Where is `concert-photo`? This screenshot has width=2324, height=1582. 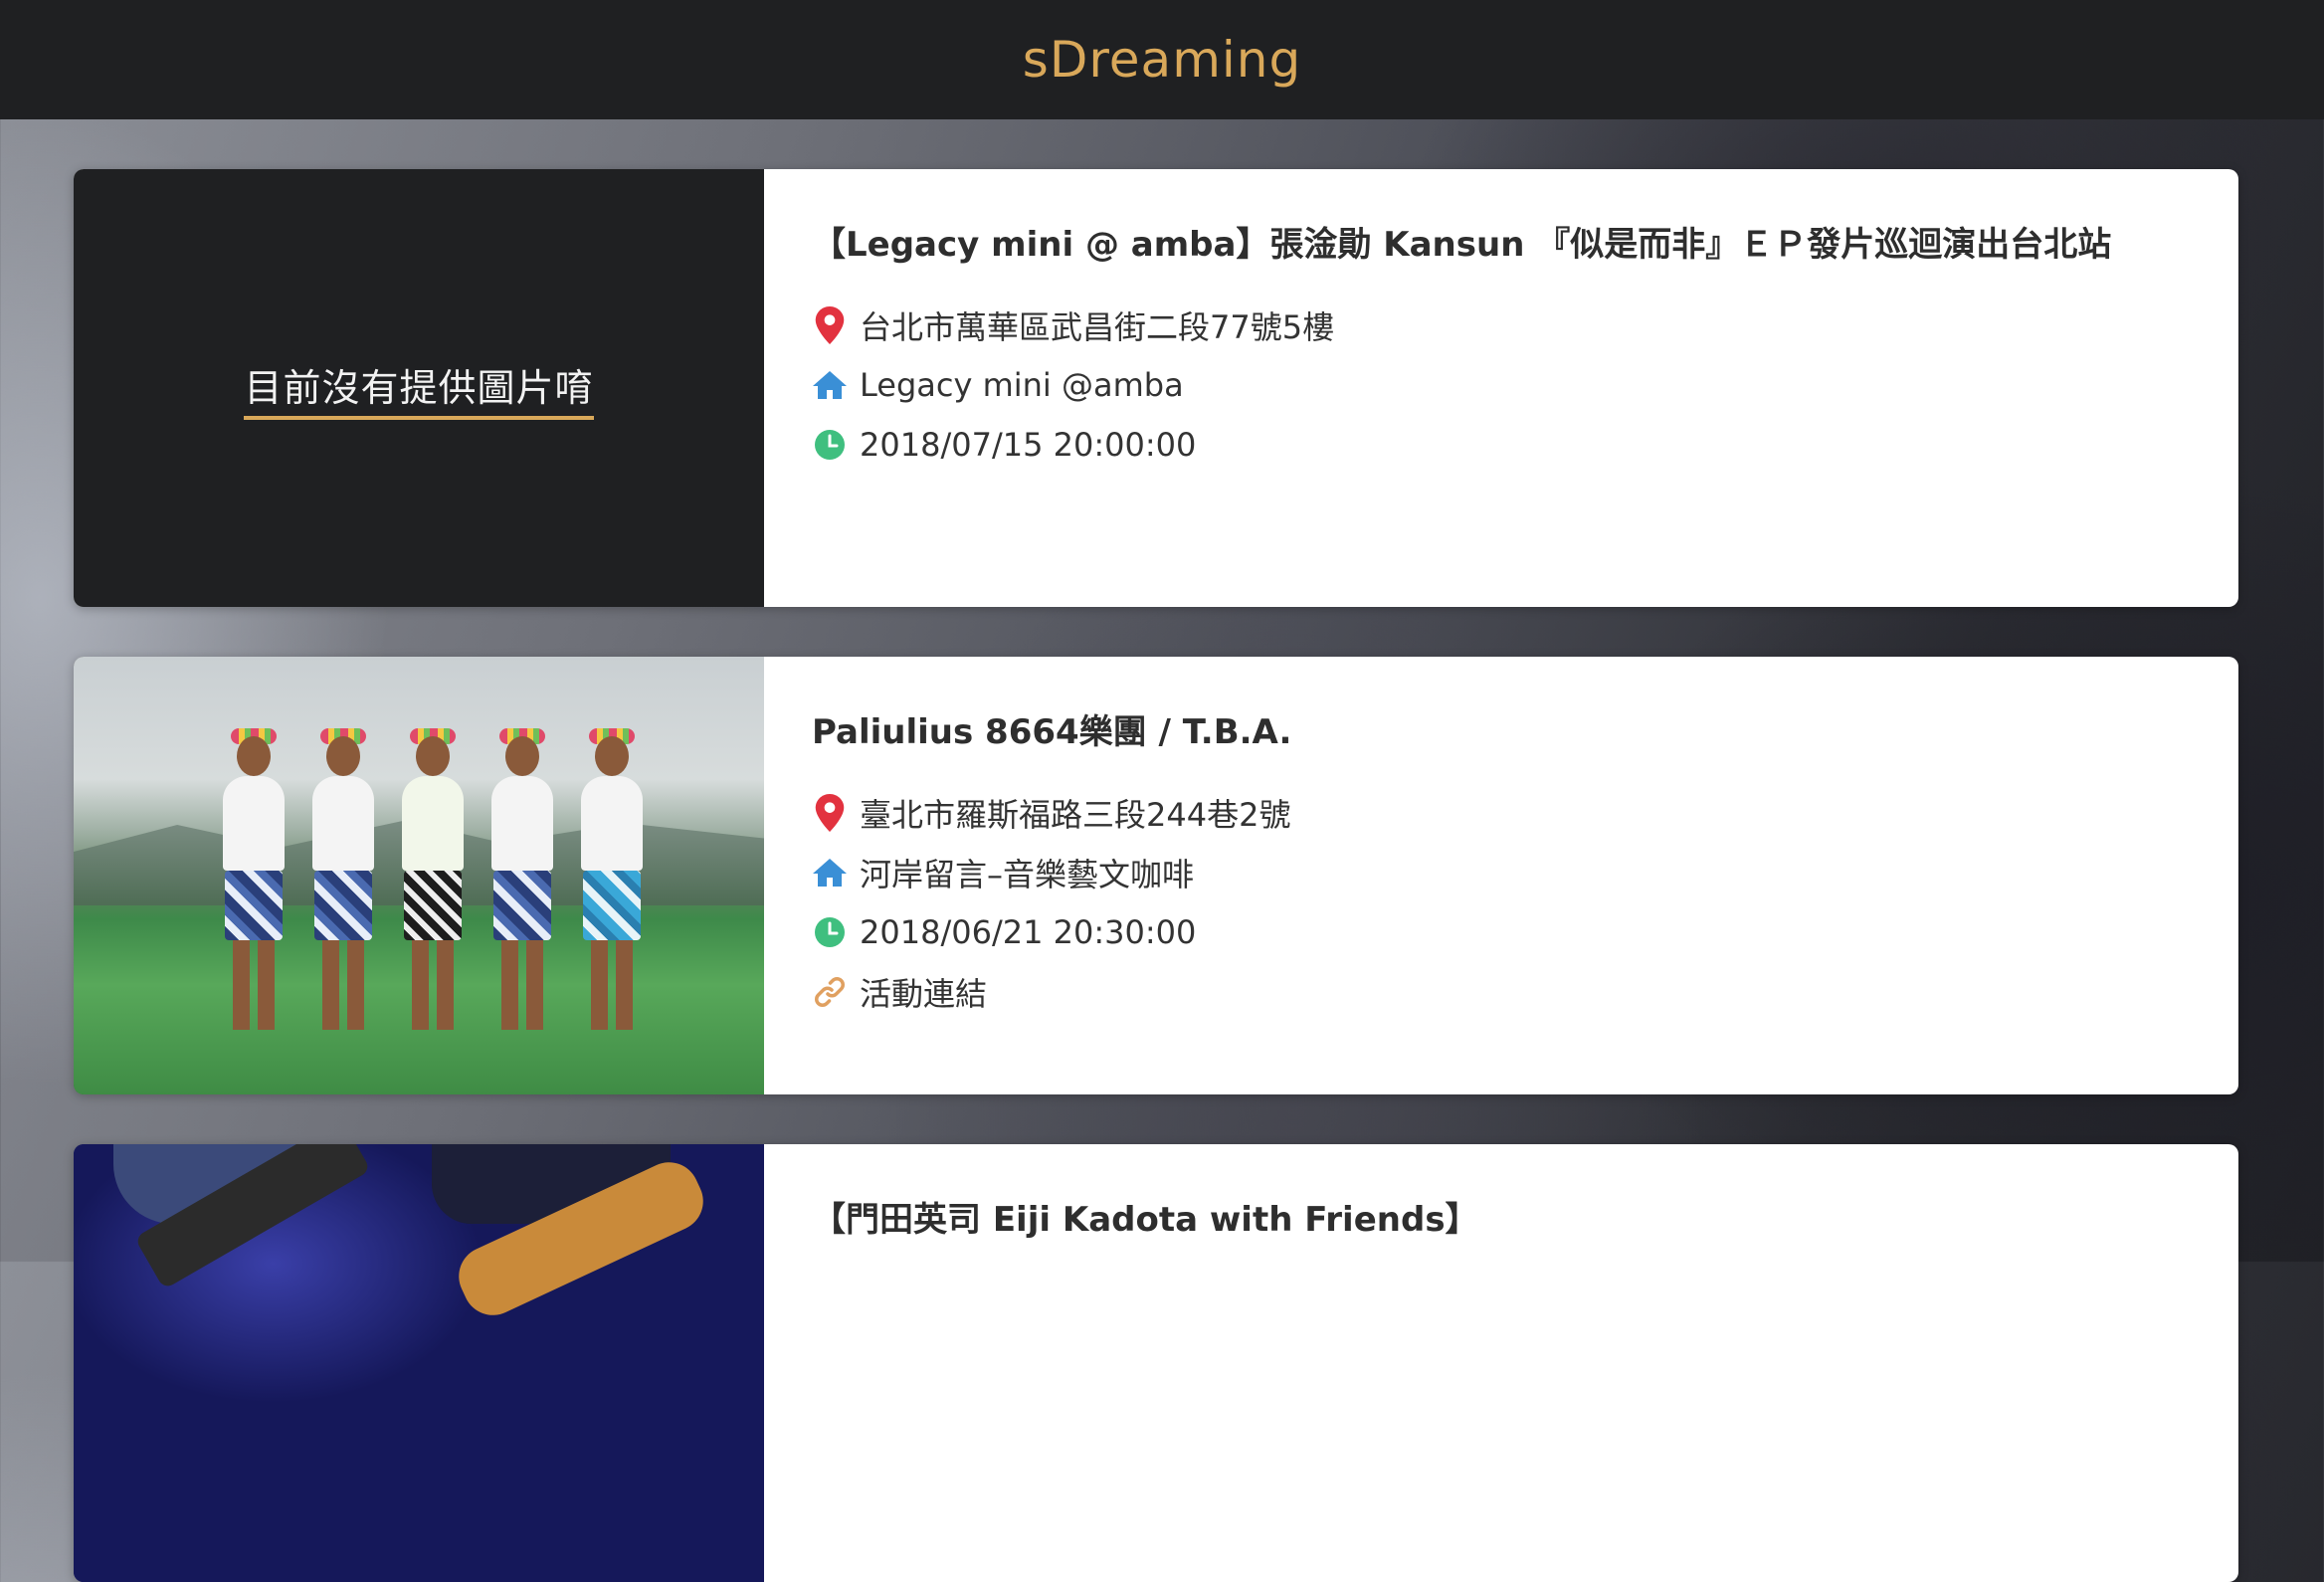
concert-photo is located at coordinates (419, 1363).